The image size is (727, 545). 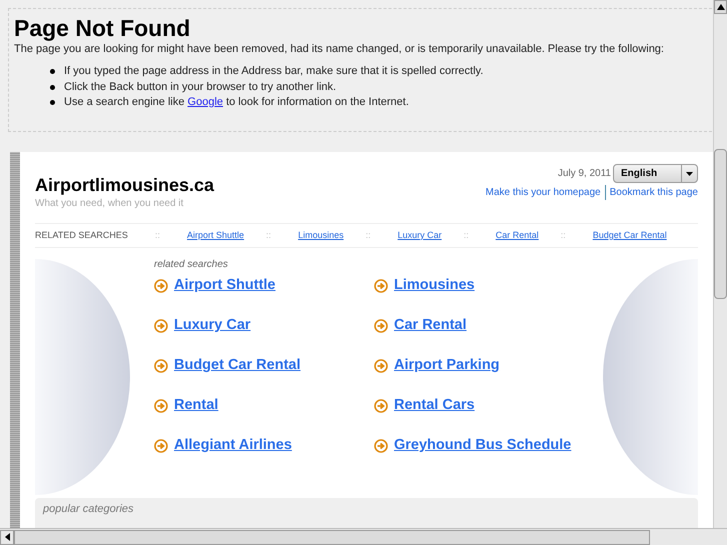 What do you see at coordinates (483, 445) in the screenshot?
I see `search-link: Greyhound Bus Schedule` at bounding box center [483, 445].